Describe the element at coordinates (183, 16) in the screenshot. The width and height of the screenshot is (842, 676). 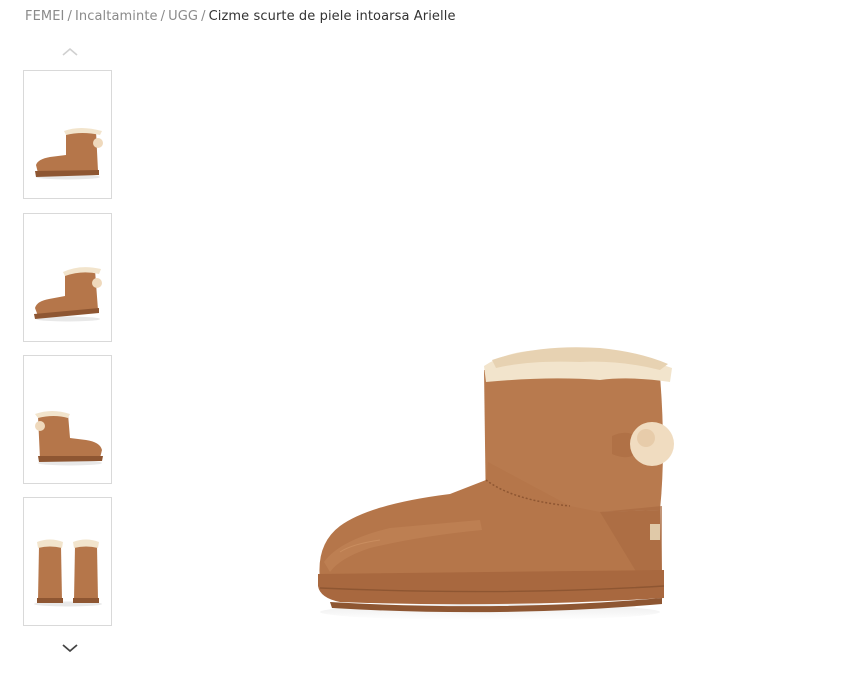
I see `breadcrumb-item-ugg: UGG` at that location.